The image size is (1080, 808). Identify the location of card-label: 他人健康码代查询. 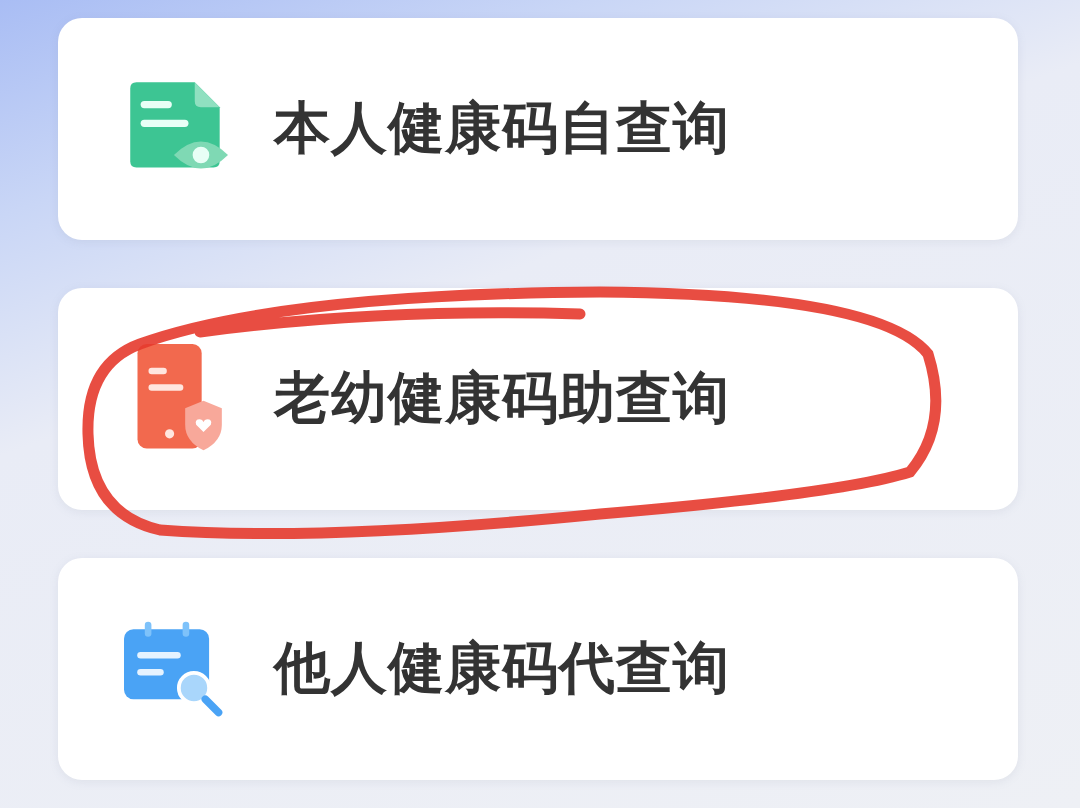
(502, 668).